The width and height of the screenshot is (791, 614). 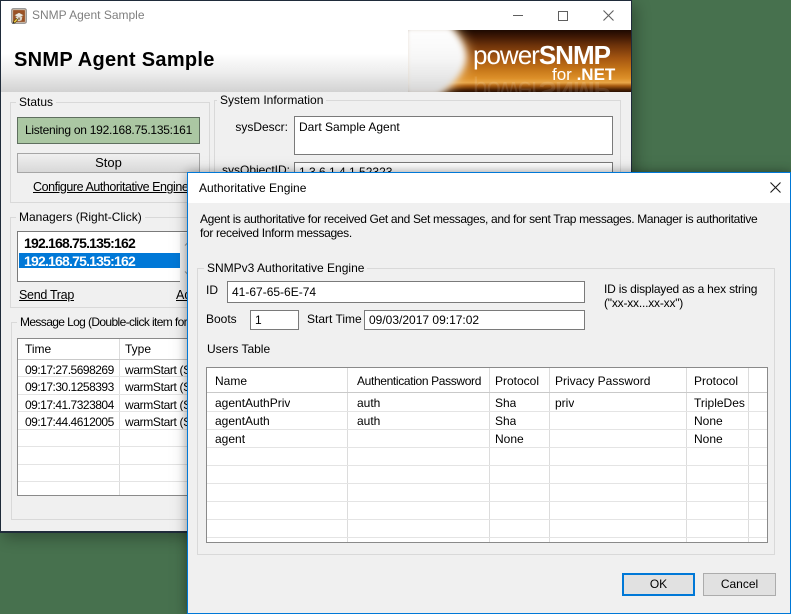 I want to click on svg-text: for .NET, so click(x=584, y=74).